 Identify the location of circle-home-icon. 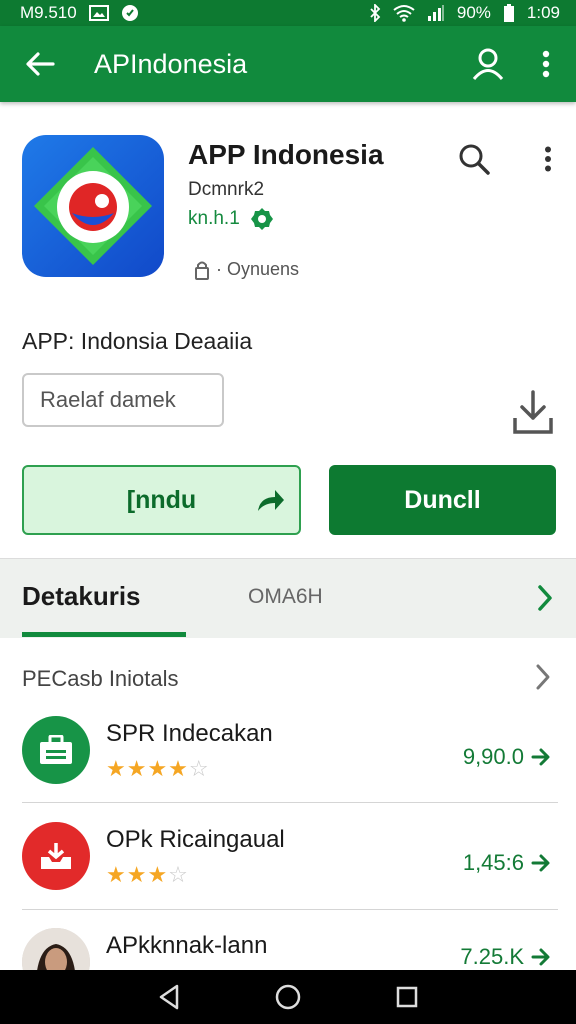
(288, 997).